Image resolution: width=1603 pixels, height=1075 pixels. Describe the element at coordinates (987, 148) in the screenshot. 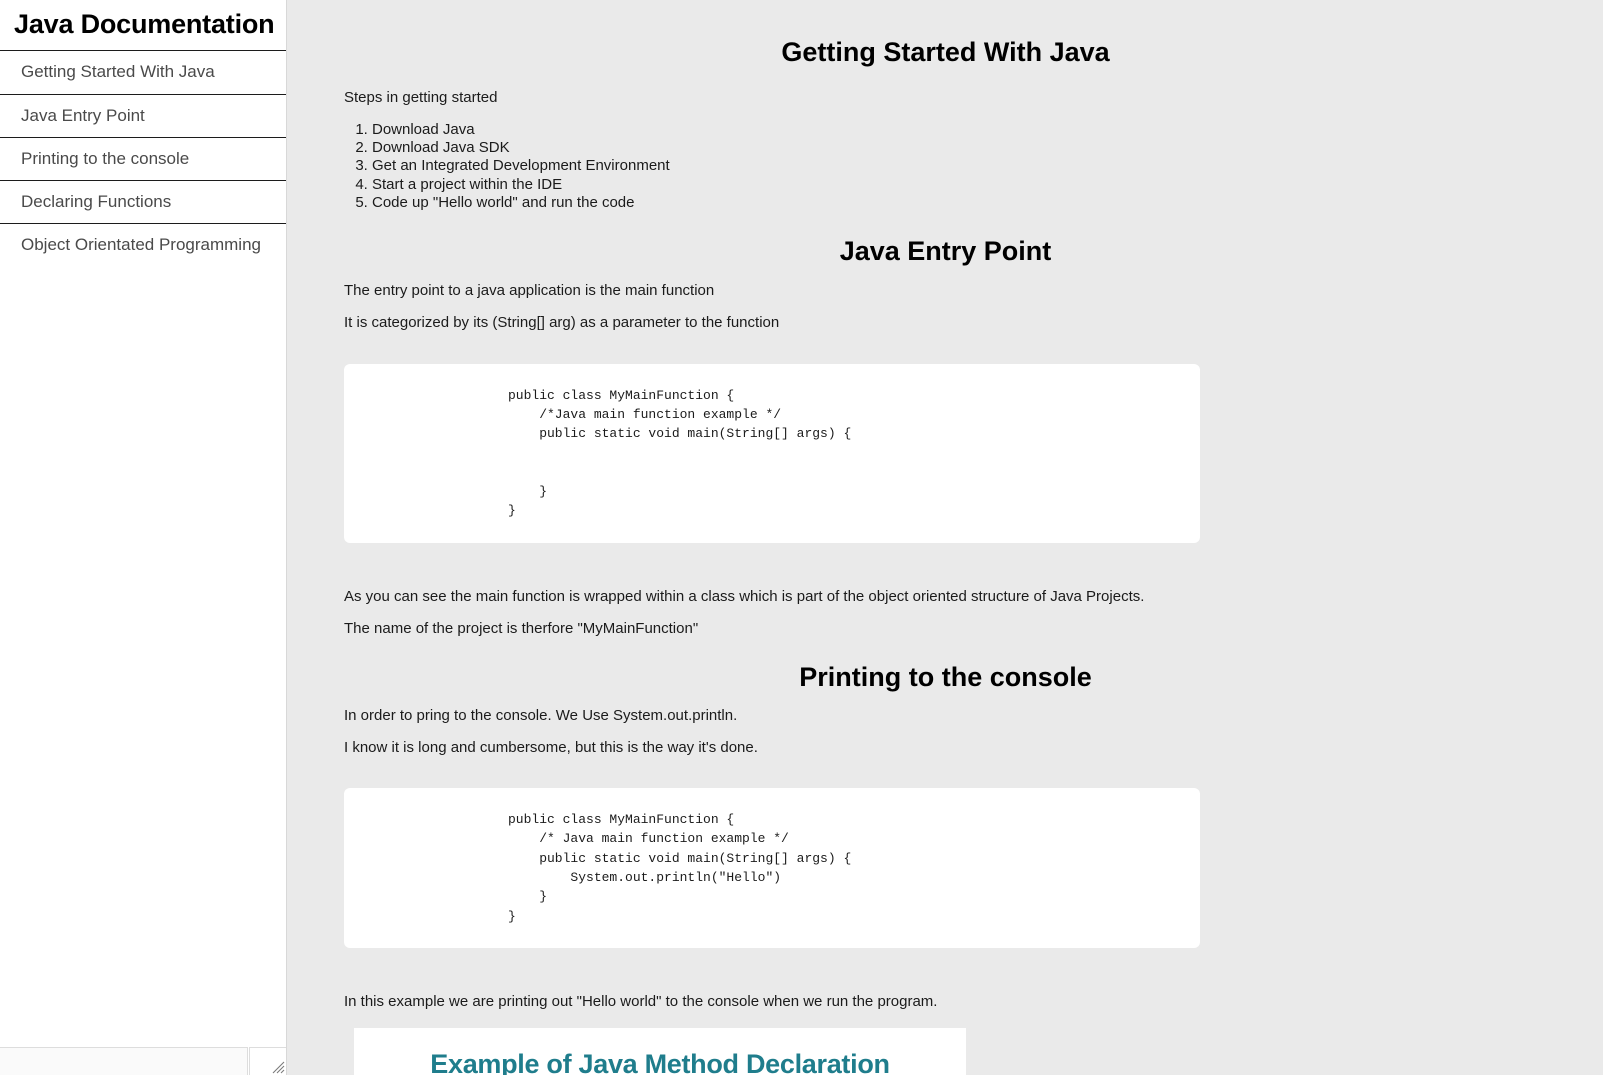

I see `list-item: Download Java SDK` at that location.